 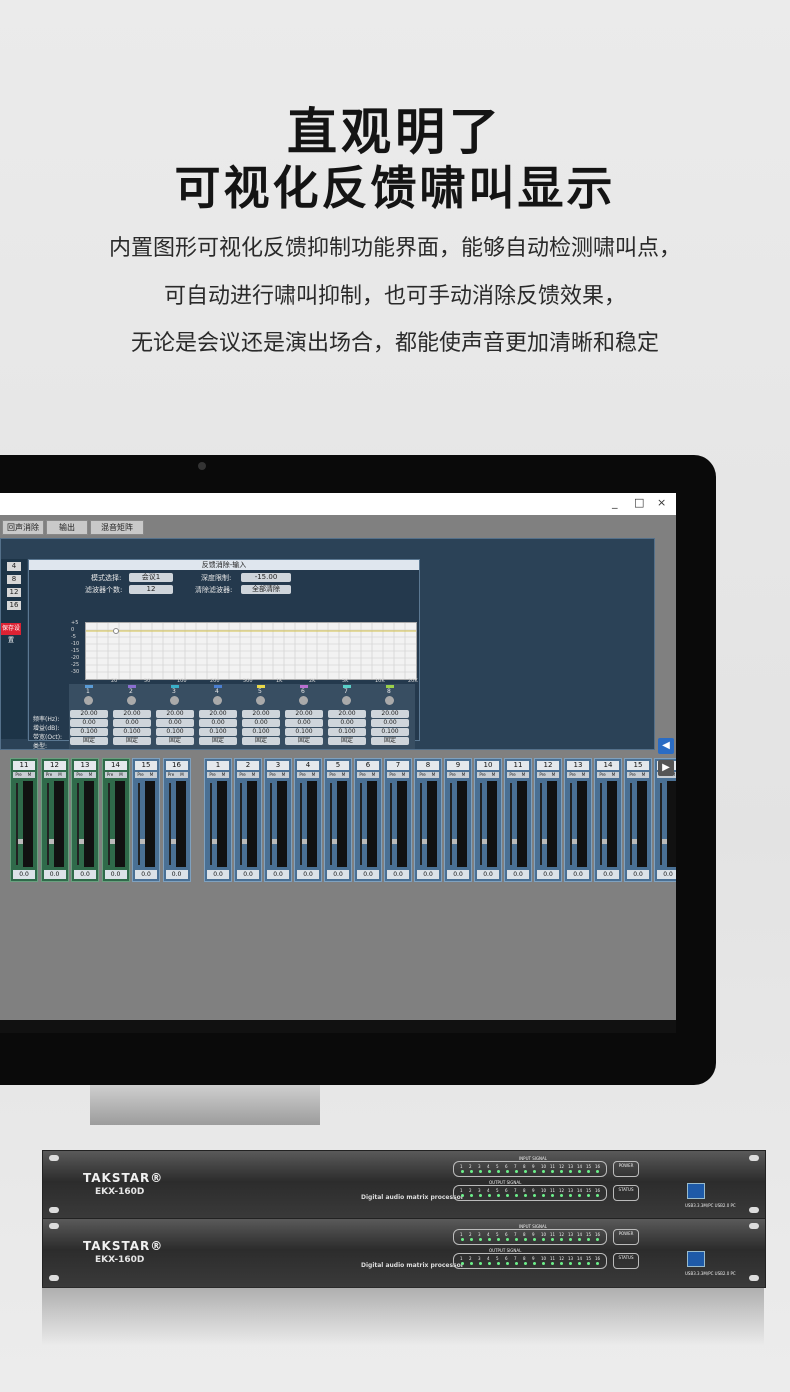 I want to click on channel-number: 2, so click(x=248, y=765).